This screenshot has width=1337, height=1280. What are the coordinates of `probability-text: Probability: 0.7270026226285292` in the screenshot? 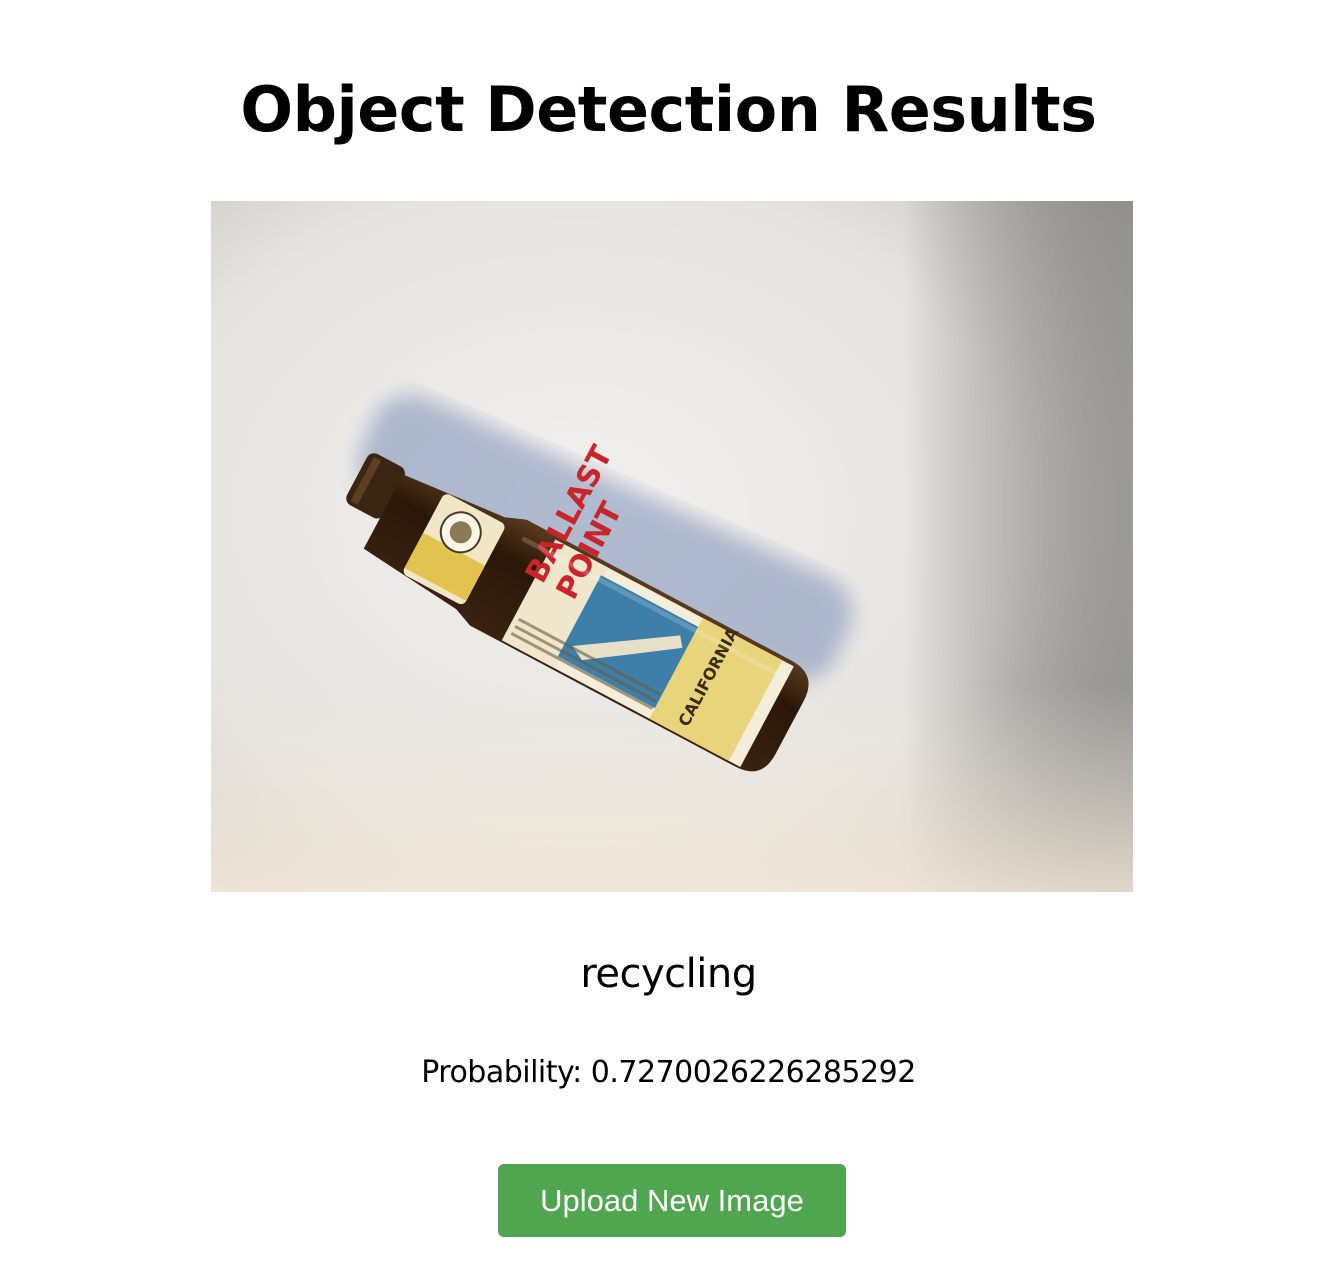 It's located at (668, 1073).